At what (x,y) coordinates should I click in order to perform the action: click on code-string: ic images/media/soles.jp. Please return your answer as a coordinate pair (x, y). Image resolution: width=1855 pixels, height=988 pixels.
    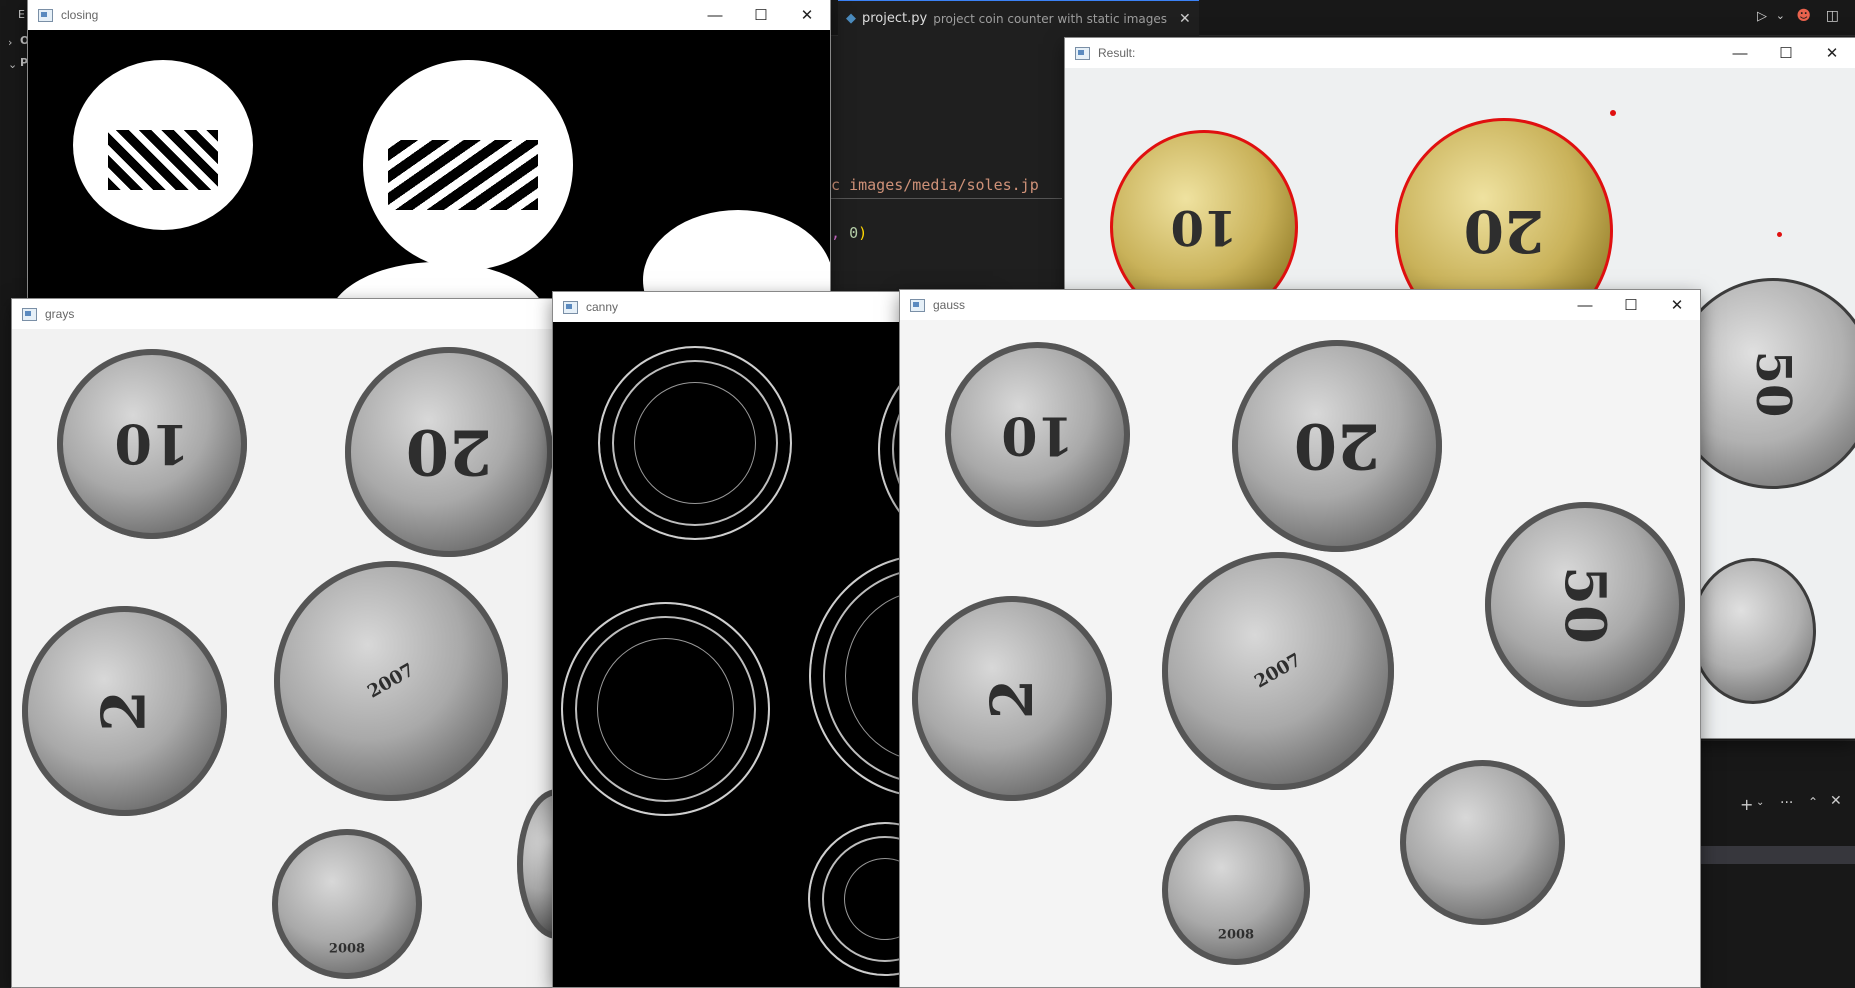
    Looking at the image, I should click on (930, 185).